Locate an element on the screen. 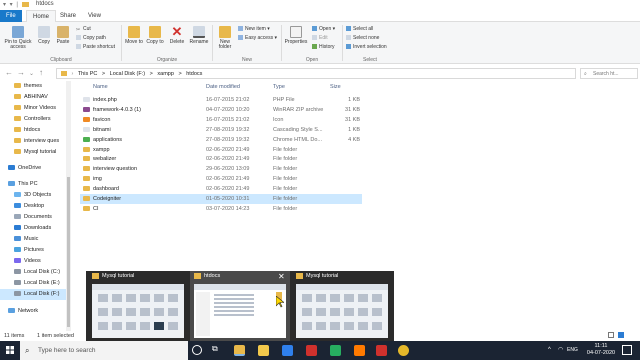  rename-button: Rename is located at coordinates (199, 35).